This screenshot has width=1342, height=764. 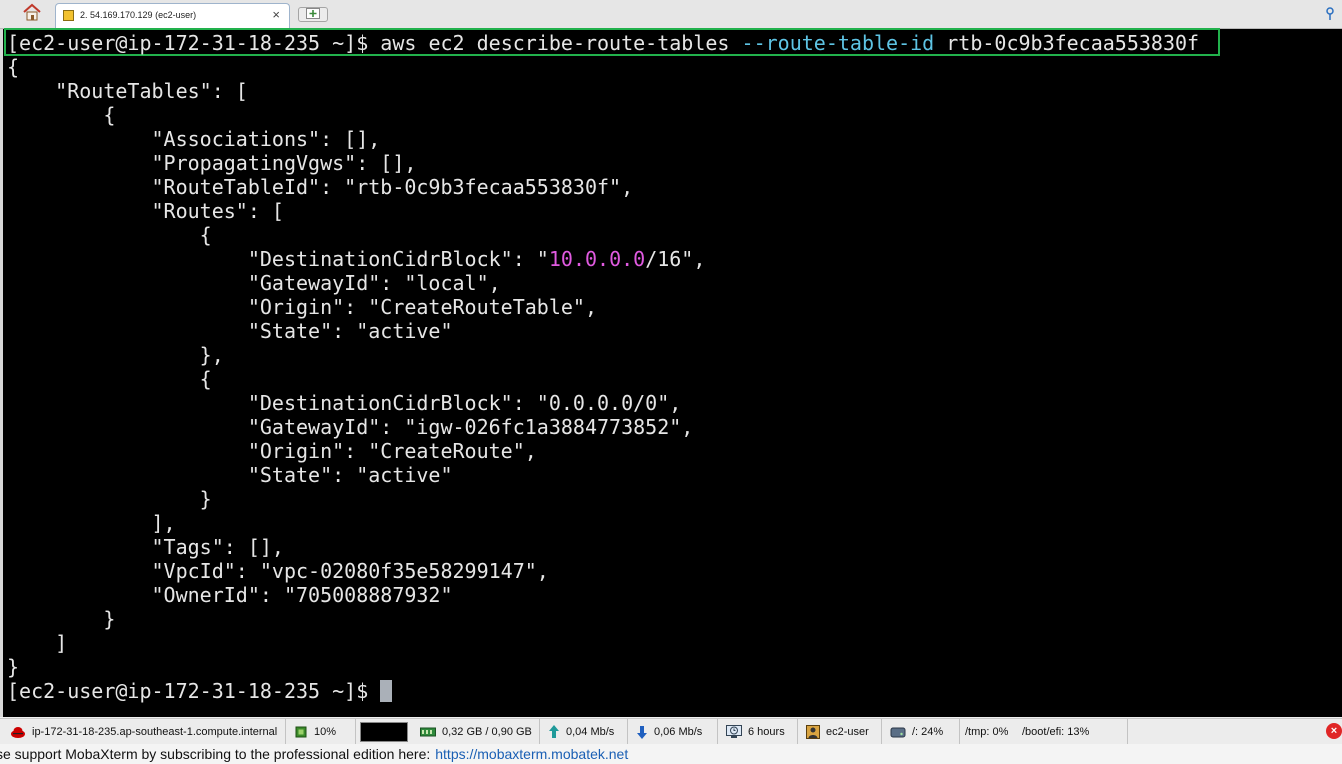 What do you see at coordinates (272, 451) in the screenshot?
I see `output-line: "Origin": "CreateRoute",` at bounding box center [272, 451].